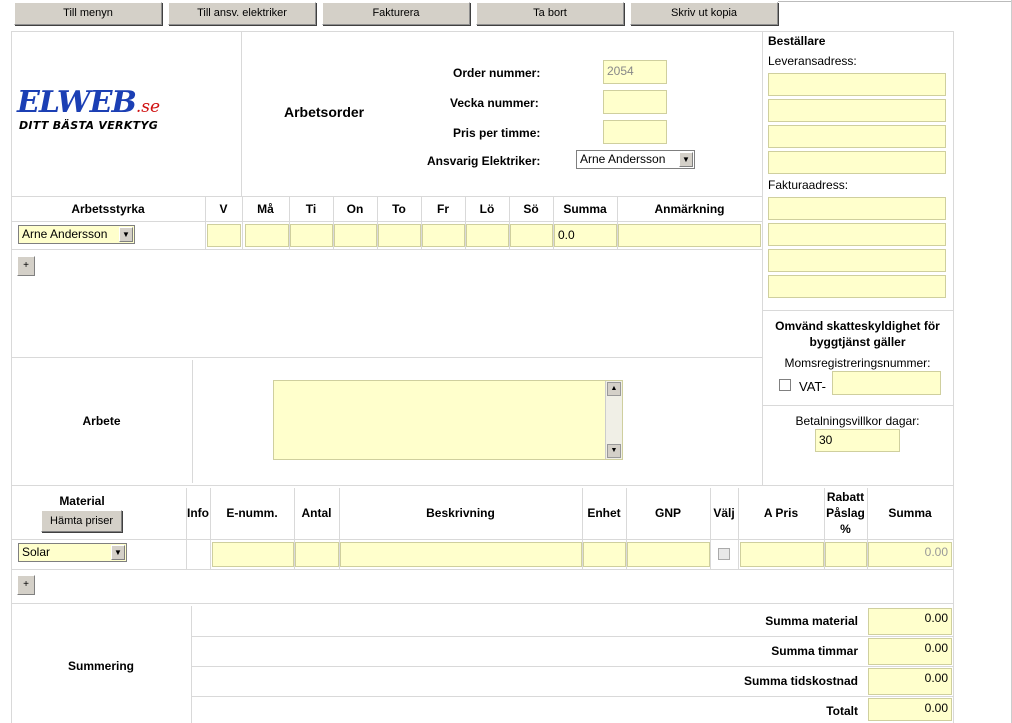 The height and width of the screenshot is (723, 1012). I want to click on unit-input, so click(604, 554).